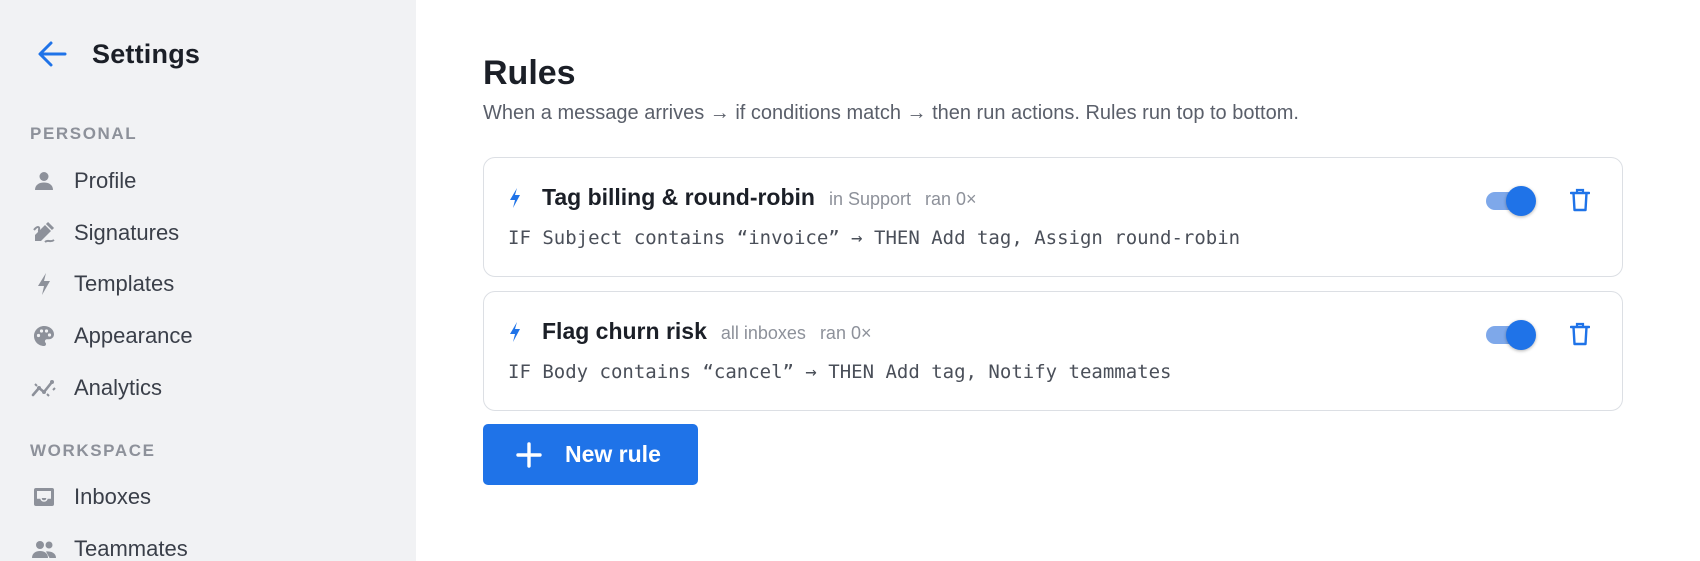 The width and height of the screenshot is (1700, 561). I want to click on page-title: Rules, so click(529, 73).